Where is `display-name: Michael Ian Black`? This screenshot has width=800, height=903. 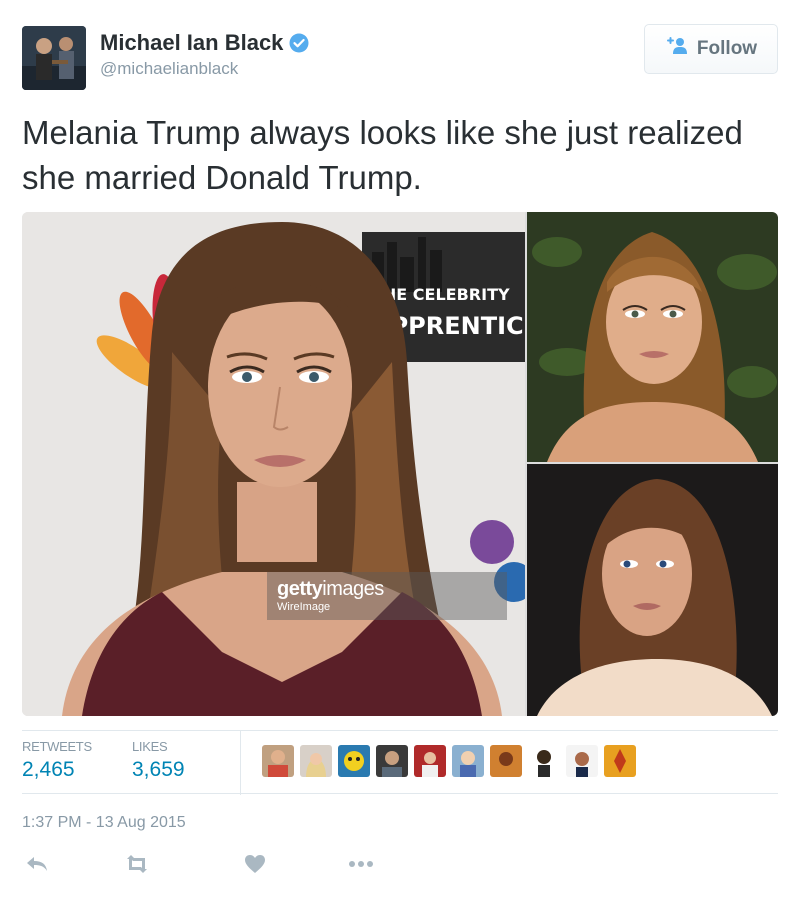
display-name: Michael Ian Black is located at coordinates (204, 43).